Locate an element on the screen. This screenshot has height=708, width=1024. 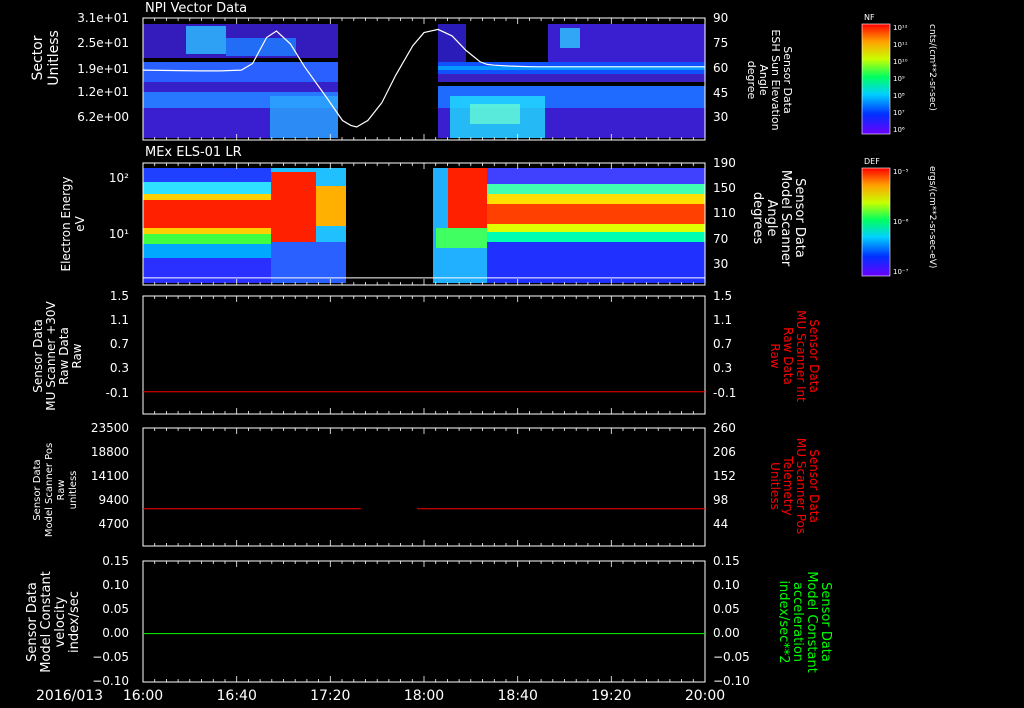
svg-text: Model Scanner Pos is located at coordinates (49, 490).